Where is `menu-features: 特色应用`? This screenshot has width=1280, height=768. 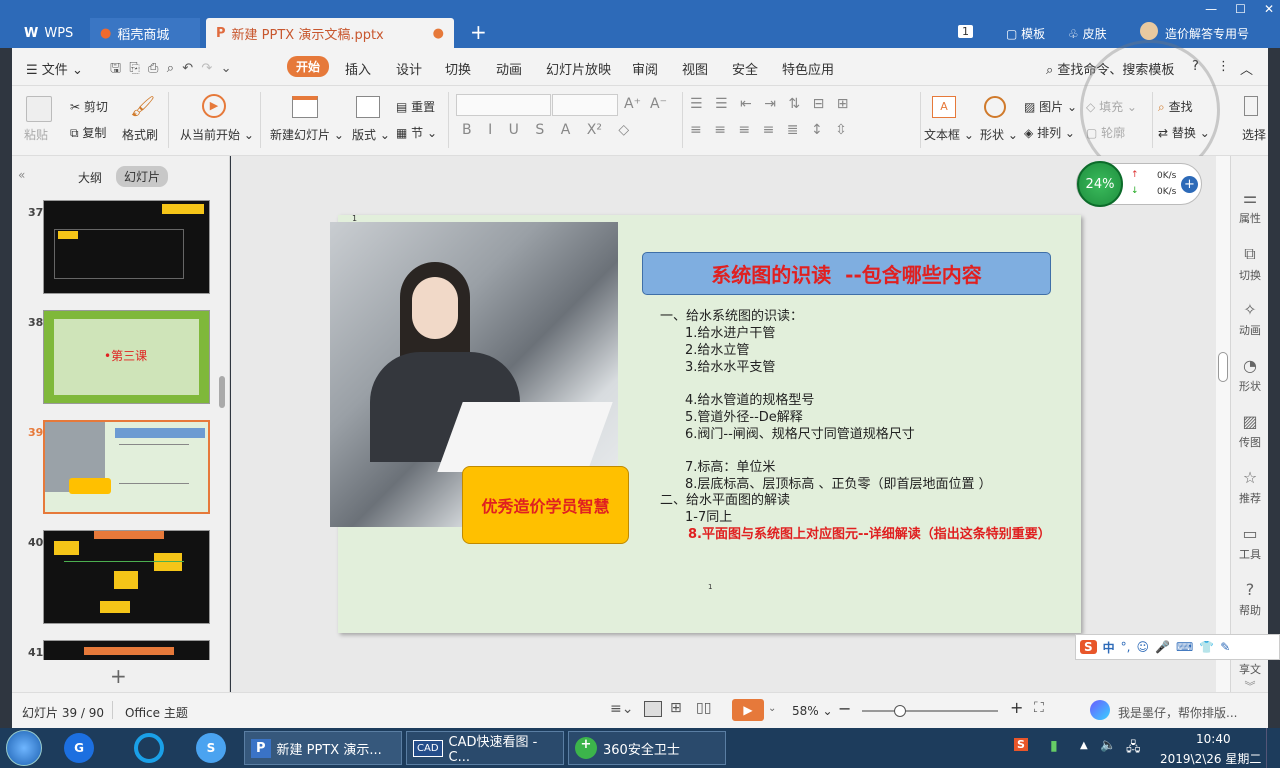
menu-features: 特色应用 is located at coordinates (808, 68).